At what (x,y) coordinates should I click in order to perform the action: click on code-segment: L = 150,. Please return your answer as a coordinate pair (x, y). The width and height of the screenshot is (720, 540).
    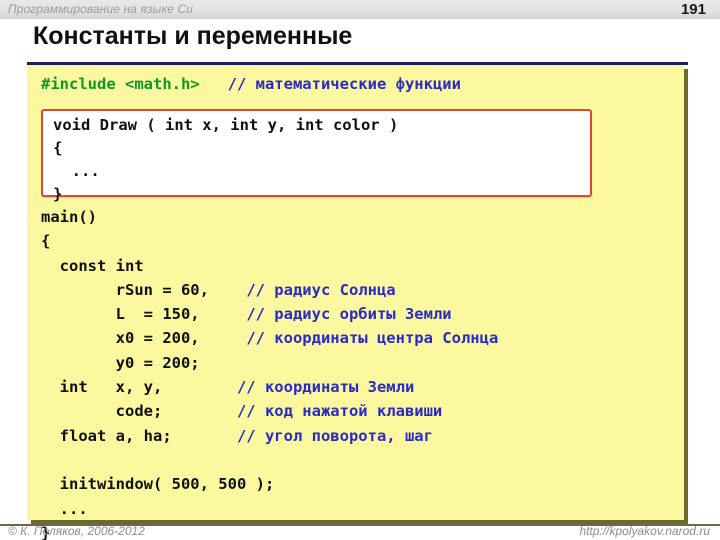
    Looking at the image, I should click on (144, 314).